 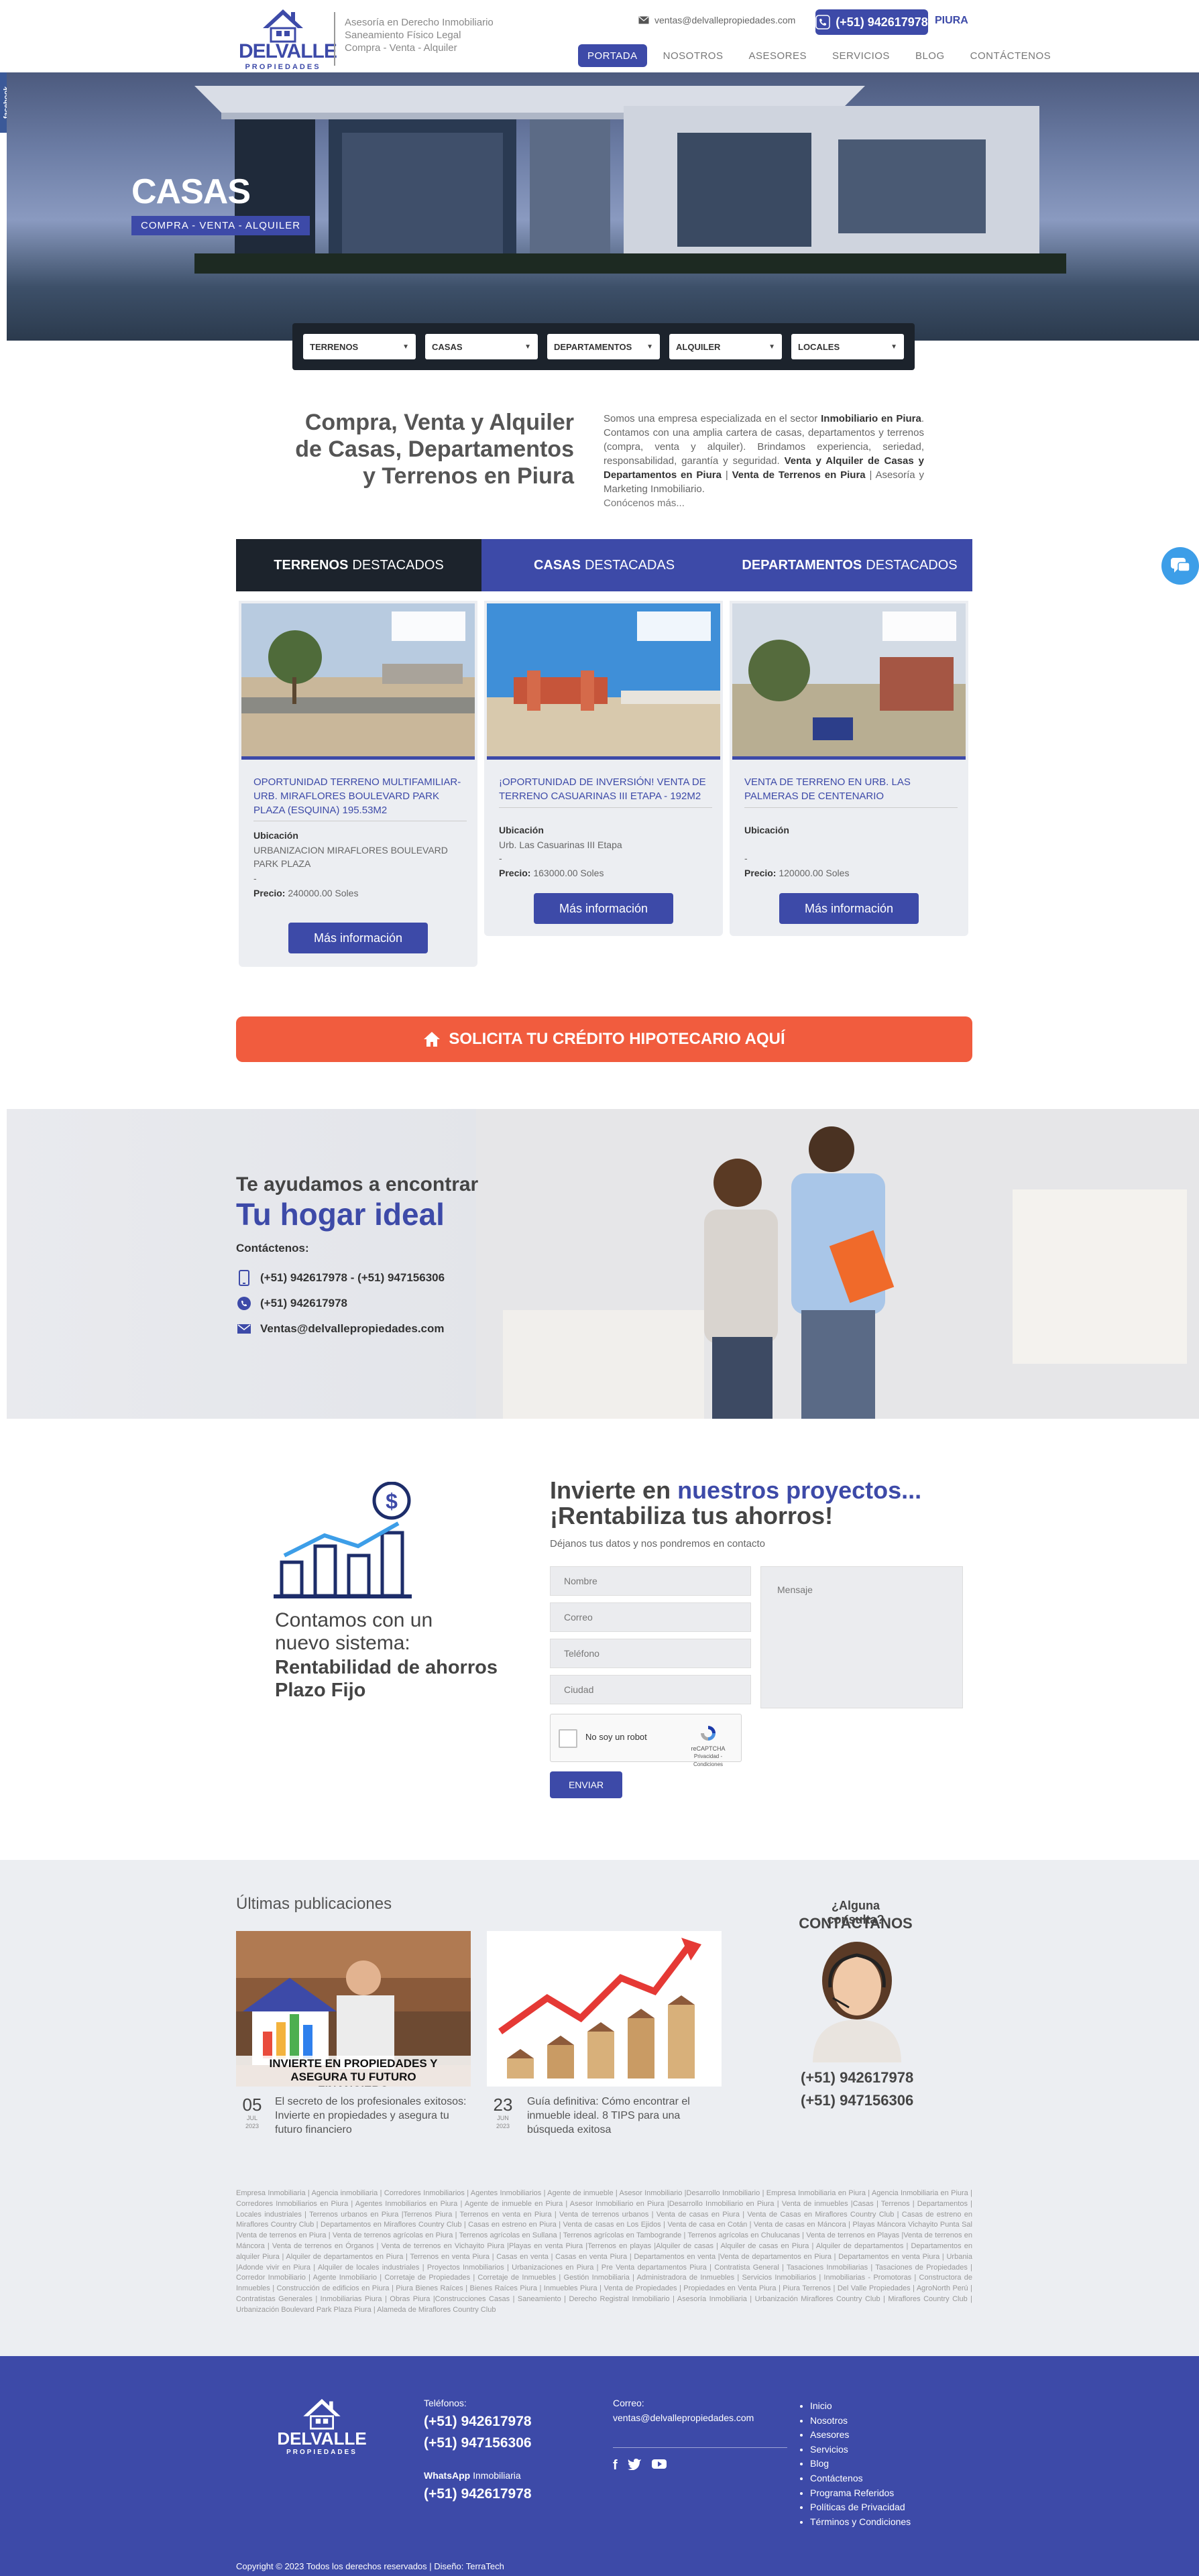 I want to click on publication-photo, so click(x=604, y=2009).